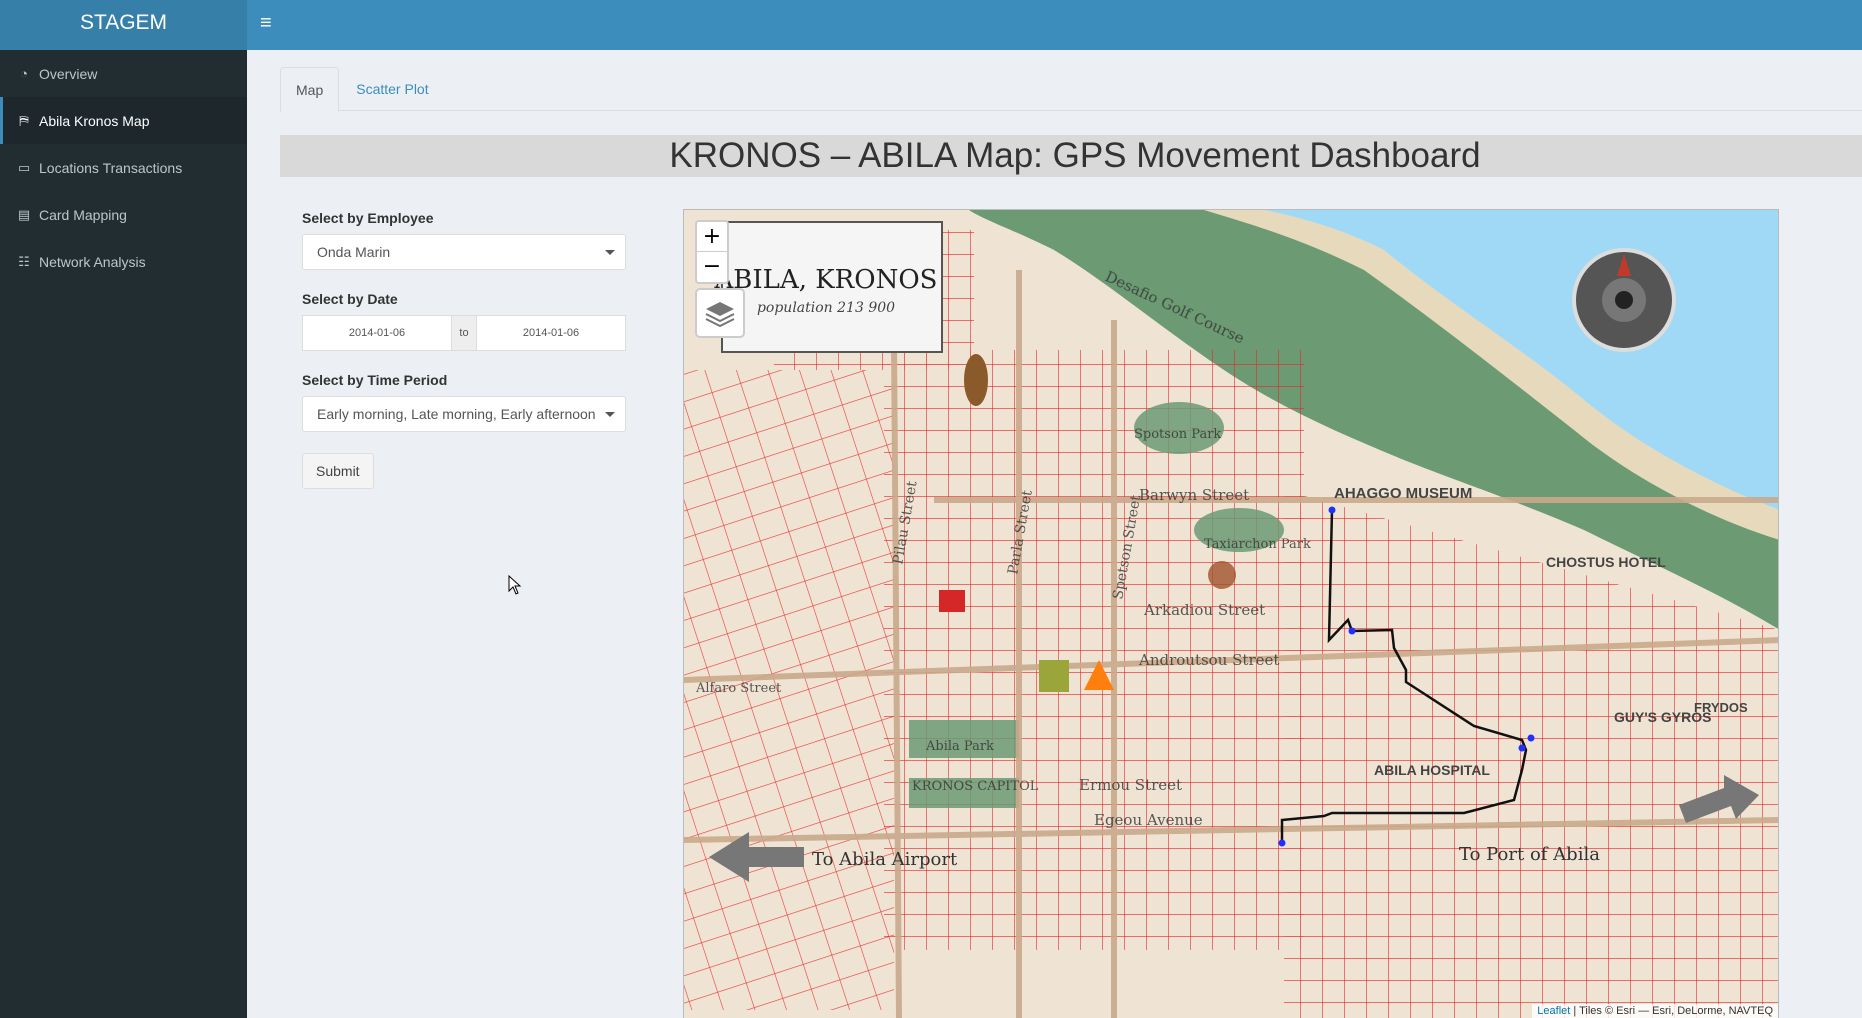  Describe the element at coordinates (350, 299) in the screenshot. I see `date-label: Select by Date` at that location.